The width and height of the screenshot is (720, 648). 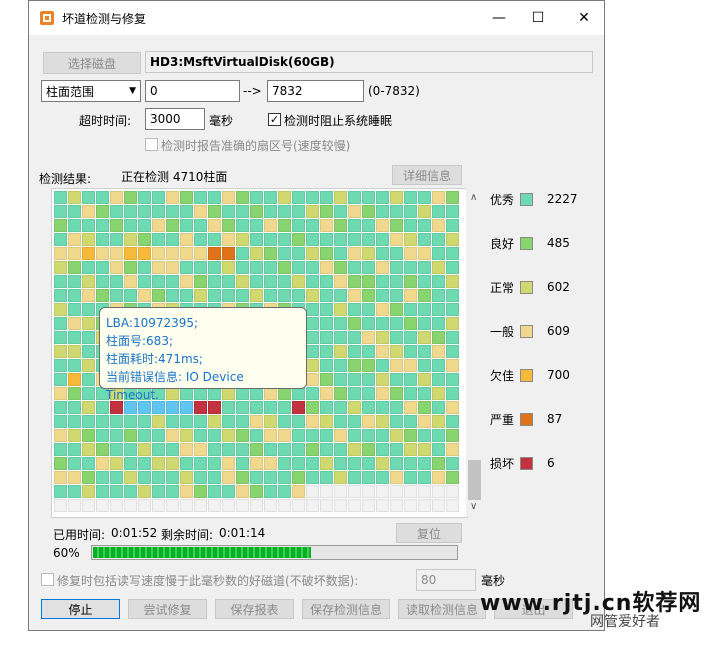 What do you see at coordinates (502, 287) in the screenshot?
I see `legend-label: 正常` at bounding box center [502, 287].